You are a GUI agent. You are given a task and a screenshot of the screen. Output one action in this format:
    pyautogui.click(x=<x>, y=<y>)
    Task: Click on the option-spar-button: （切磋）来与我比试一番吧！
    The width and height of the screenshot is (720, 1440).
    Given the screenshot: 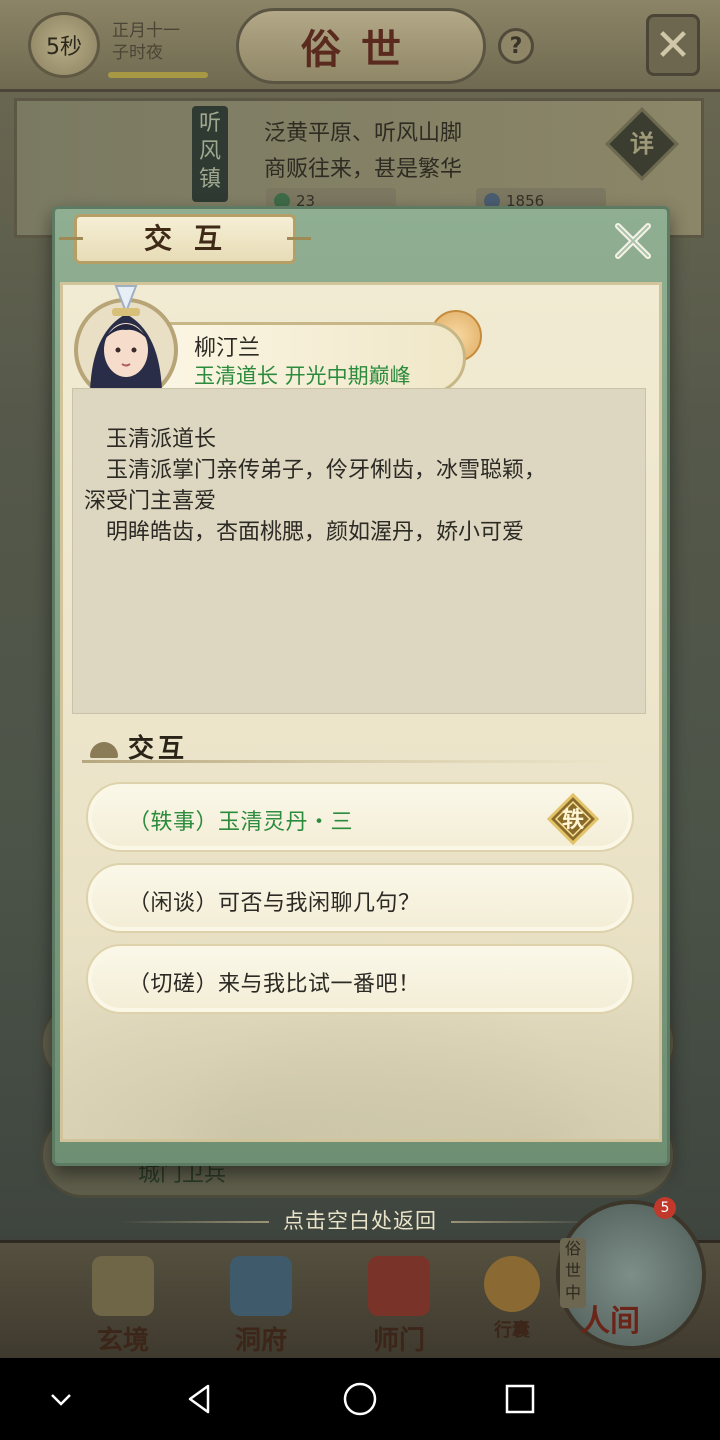 What is the action you would take?
    pyautogui.click(x=360, y=979)
    